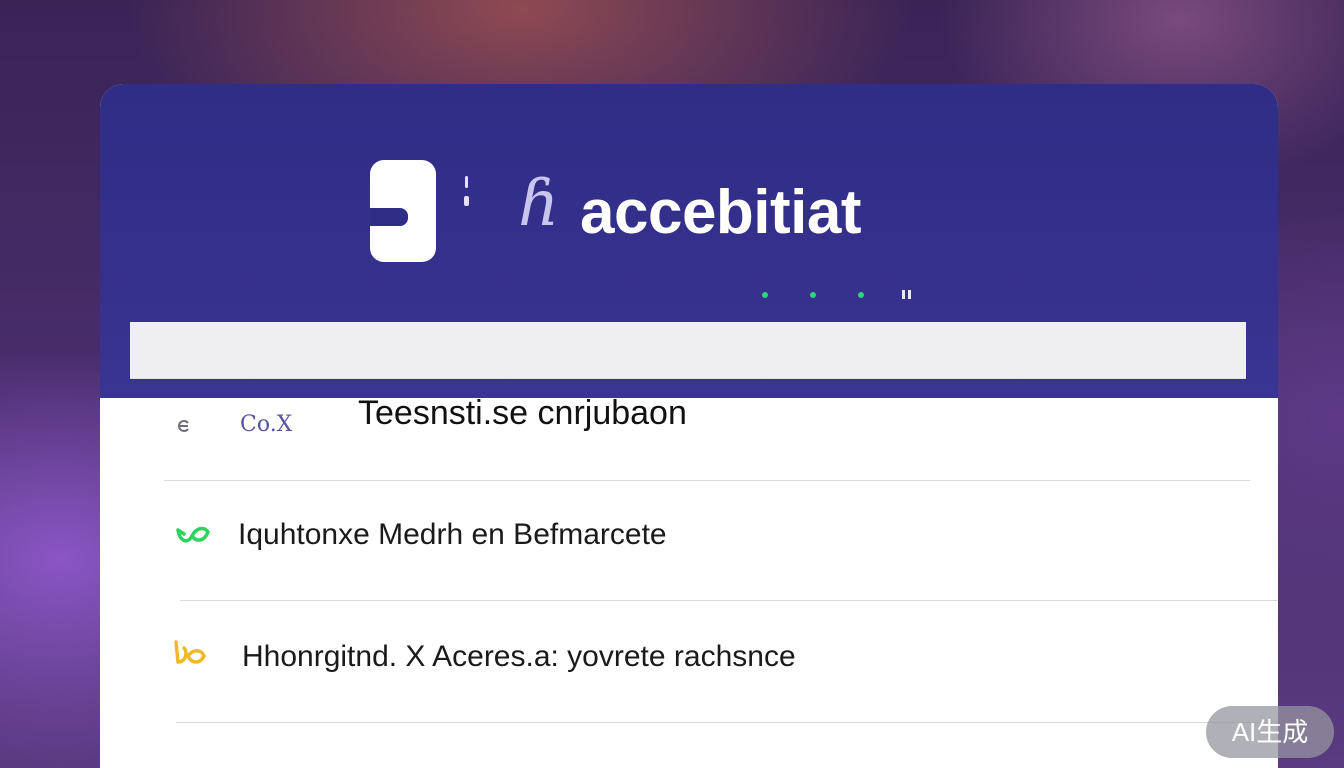 Image resolution: width=1344 pixels, height=768 pixels. What do you see at coordinates (519, 656) in the screenshot?
I see `row-text: Hhonrgitnd. X Aceres.a: yovrete rachsnce` at bounding box center [519, 656].